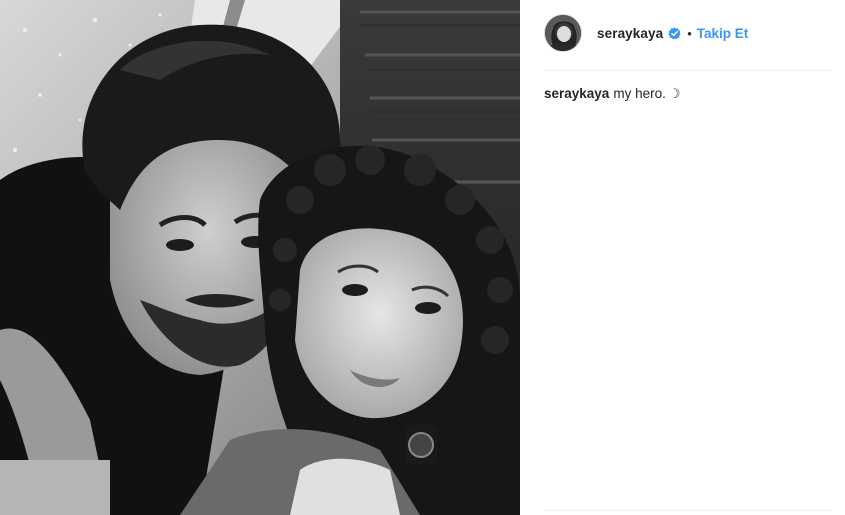 The image size is (845, 515). Describe the element at coordinates (576, 93) in the screenshot. I see `caption-username-link: seraykaya` at that location.